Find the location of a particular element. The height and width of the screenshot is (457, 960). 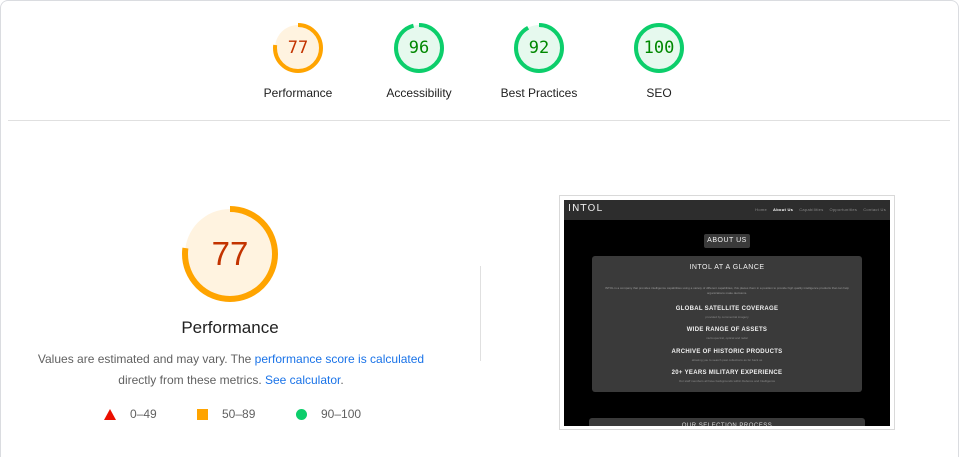

performance-gauge-large: 77 is located at coordinates (230, 254).